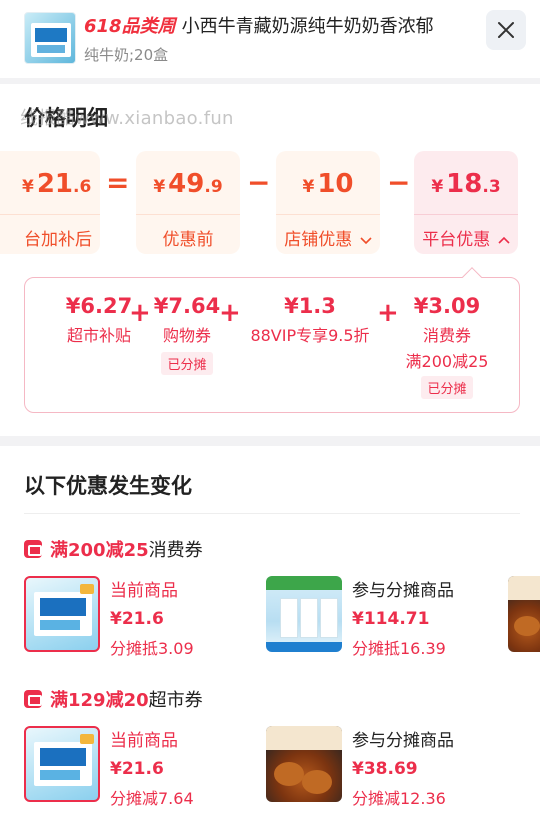 The height and width of the screenshot is (825, 540). Describe the element at coordinates (366, 241) in the screenshot. I see `chevron-down-icon` at that location.